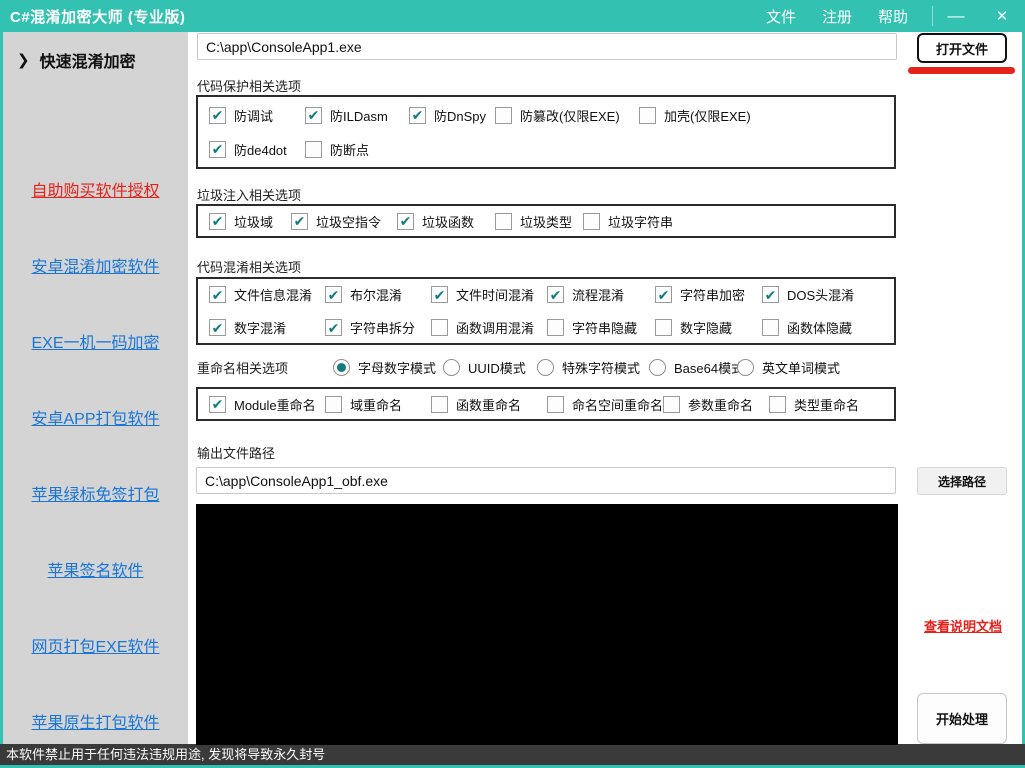 Image resolution: width=1025 pixels, height=768 pixels. Describe the element at coordinates (695, 115) in the screenshot. I see `checkbox-option: 加壳(仅限EXE)` at that location.